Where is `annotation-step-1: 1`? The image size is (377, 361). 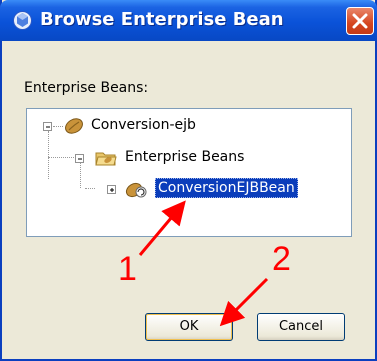
annotation-step-1: 1 is located at coordinates (127, 269).